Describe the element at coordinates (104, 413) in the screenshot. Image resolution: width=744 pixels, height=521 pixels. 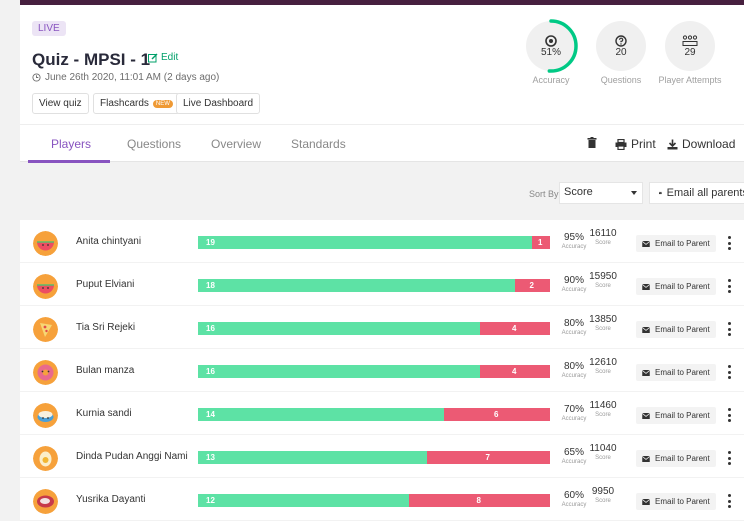
I see `player-name: Kurnia sandi` at that location.